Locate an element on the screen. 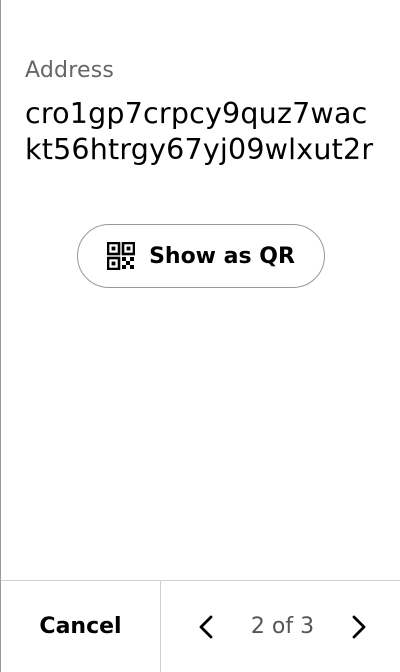 This screenshot has height=672, width=400. footer-bar: Cancel 2 of 3 is located at coordinates (200, 626).